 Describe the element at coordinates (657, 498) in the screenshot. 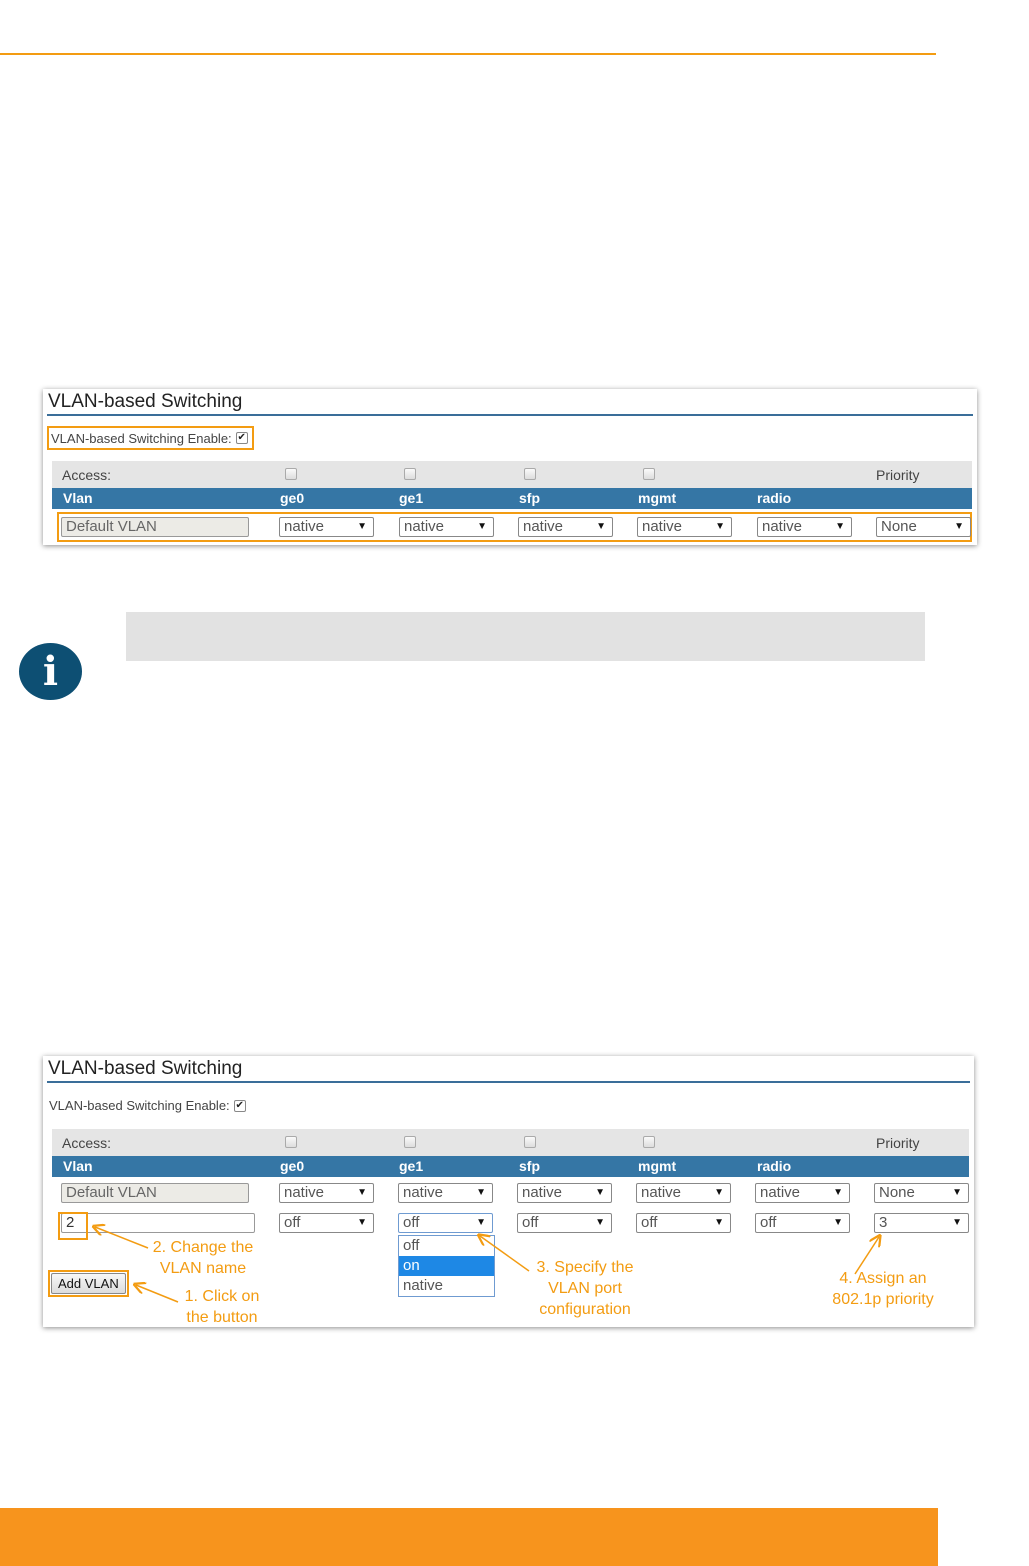

I see `col-mgmt: mgmt` at that location.